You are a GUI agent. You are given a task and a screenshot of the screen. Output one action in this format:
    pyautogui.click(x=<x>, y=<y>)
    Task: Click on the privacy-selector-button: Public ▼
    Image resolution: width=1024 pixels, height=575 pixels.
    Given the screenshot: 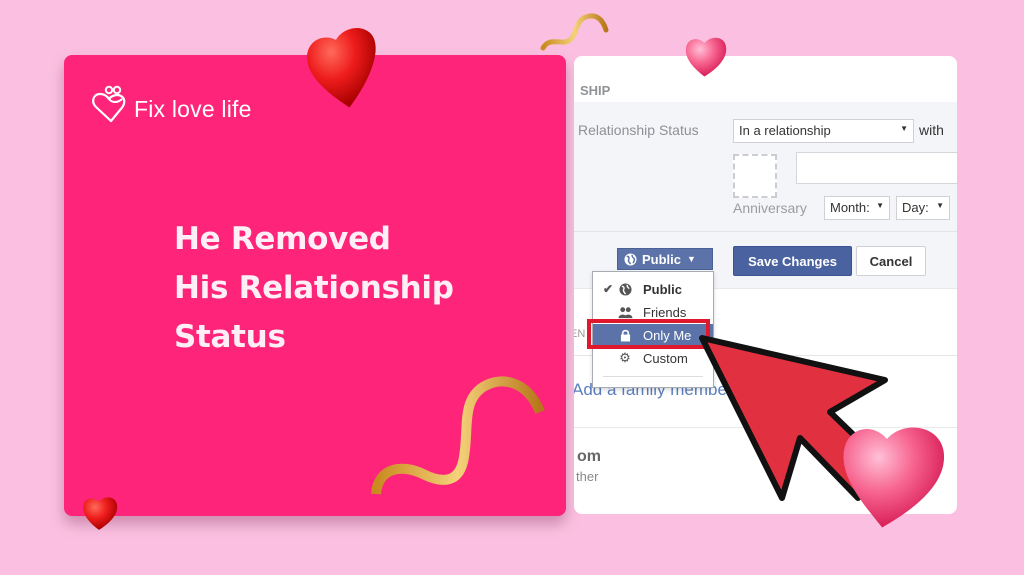 What is the action you would take?
    pyautogui.click(x=665, y=259)
    